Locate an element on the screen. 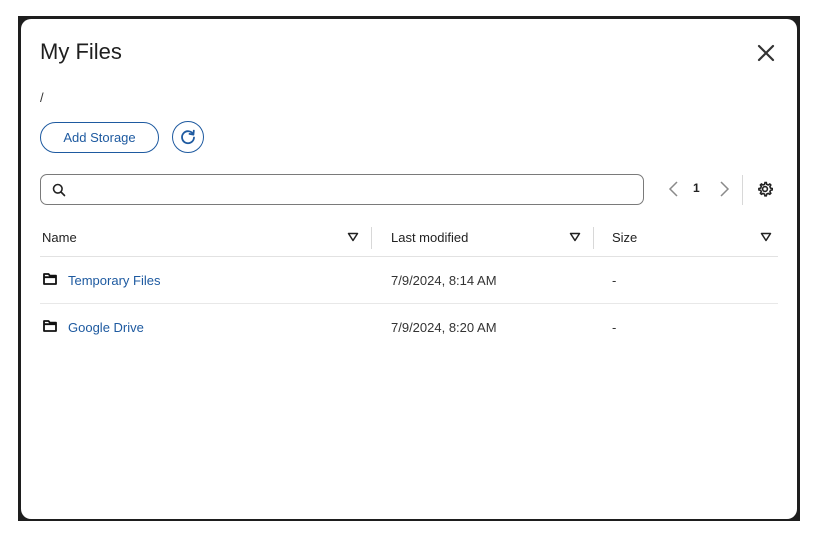  dialog-title: My Files is located at coordinates (81, 51).